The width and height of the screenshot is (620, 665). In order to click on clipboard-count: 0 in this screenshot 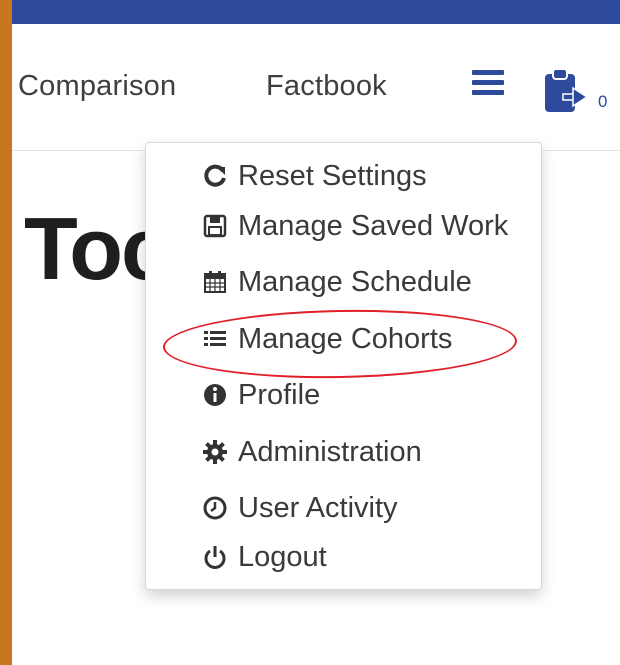, I will do `click(603, 101)`.